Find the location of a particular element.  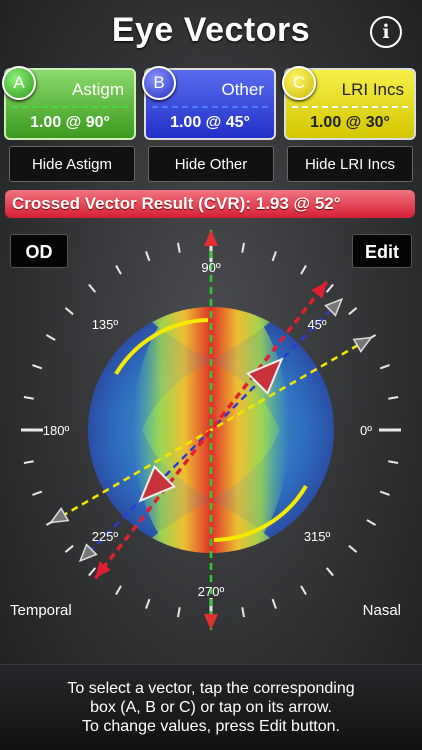

vector-b-name: Other is located at coordinates (242, 89).